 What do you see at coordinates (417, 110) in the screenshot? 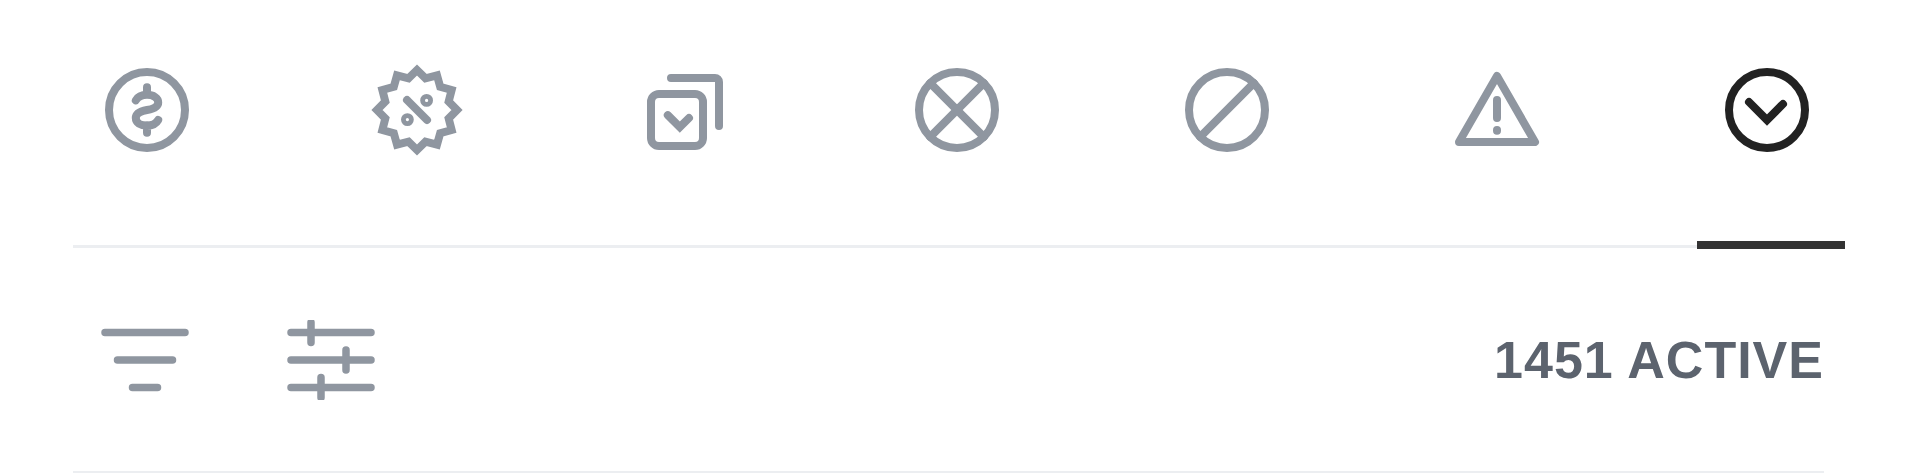
I see `badge-icon` at bounding box center [417, 110].